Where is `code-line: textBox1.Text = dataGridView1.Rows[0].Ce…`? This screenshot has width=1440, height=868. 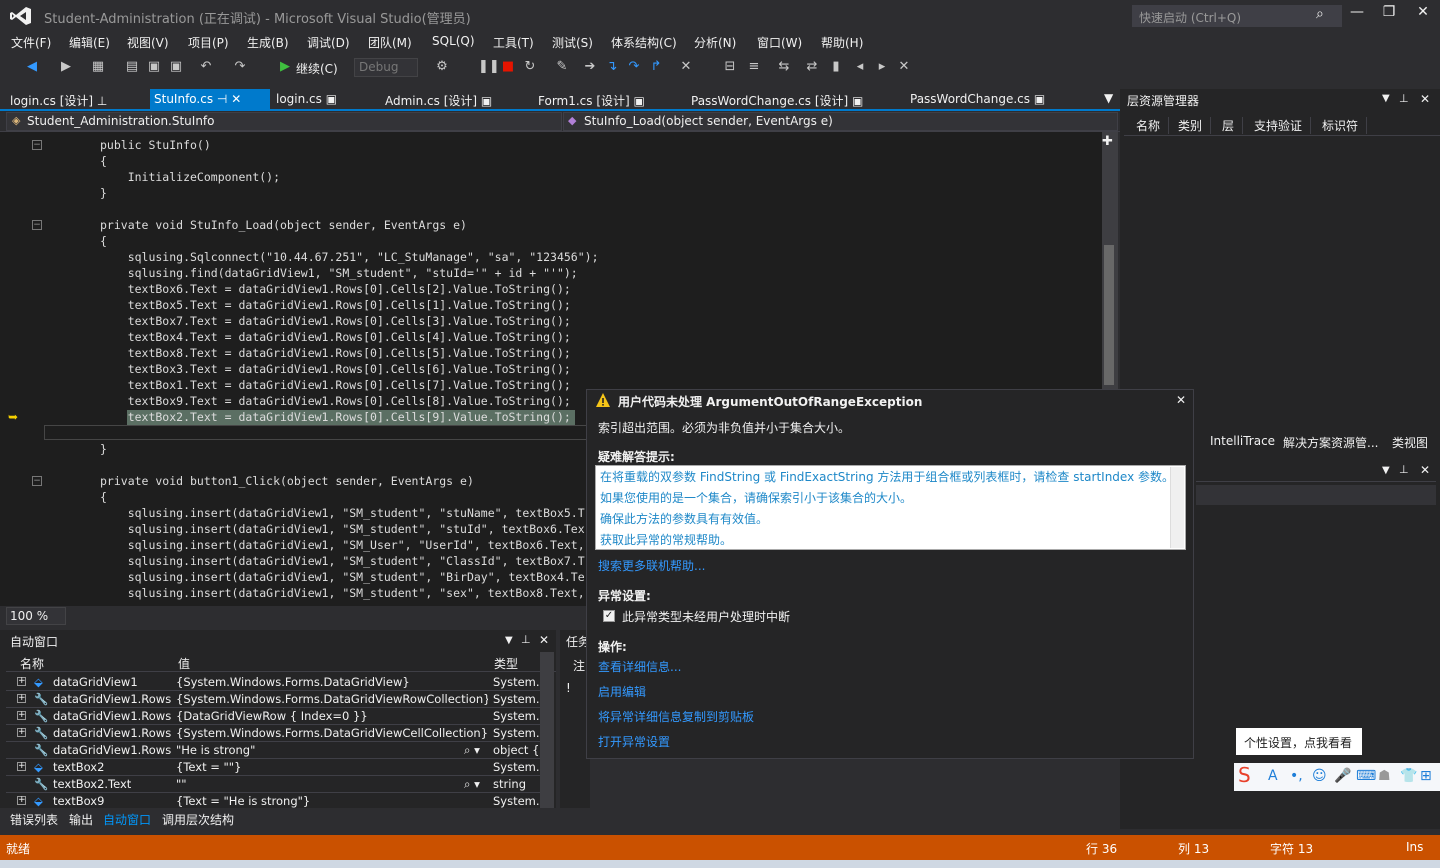 code-line: textBox1.Text = dataGridView1.Rows[0].Ce… is located at coordinates (335, 385).